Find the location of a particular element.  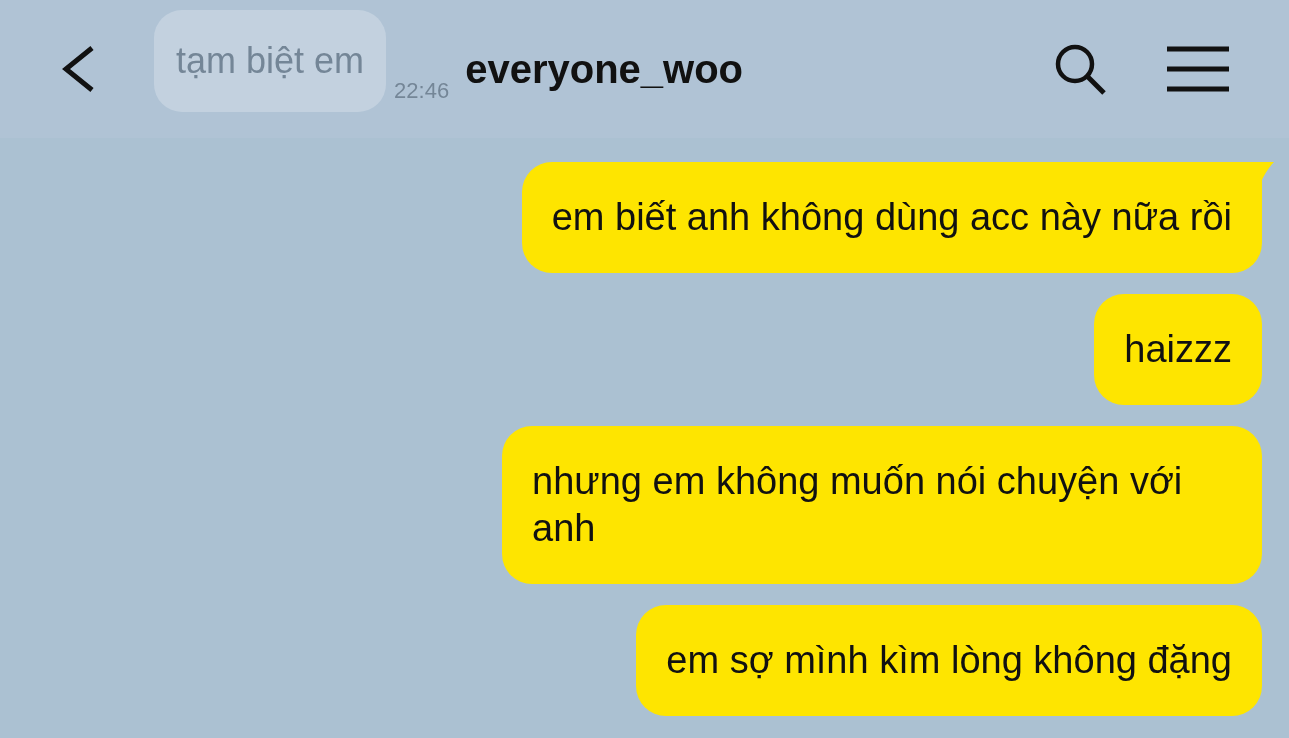

message-bubble: nhưng em không muốn nói chuyện với anh is located at coordinates (882, 505).